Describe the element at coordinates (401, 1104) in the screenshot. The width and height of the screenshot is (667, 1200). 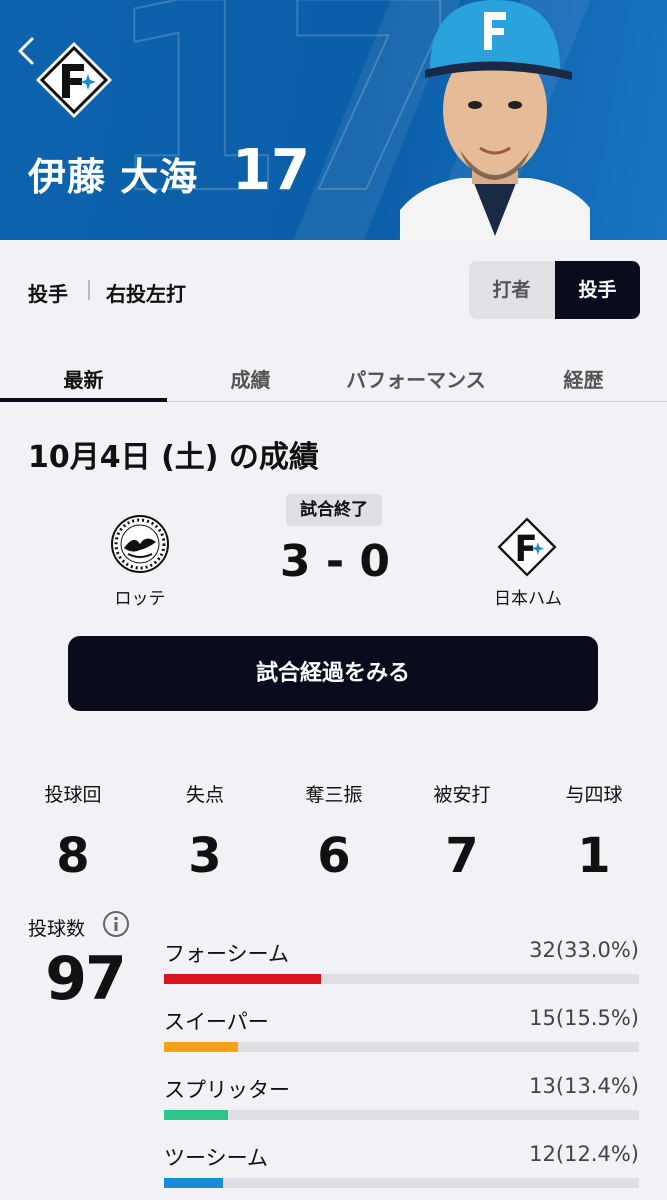
I see `pitch-row-splitter: スプリッター 13(13.4%)` at that location.